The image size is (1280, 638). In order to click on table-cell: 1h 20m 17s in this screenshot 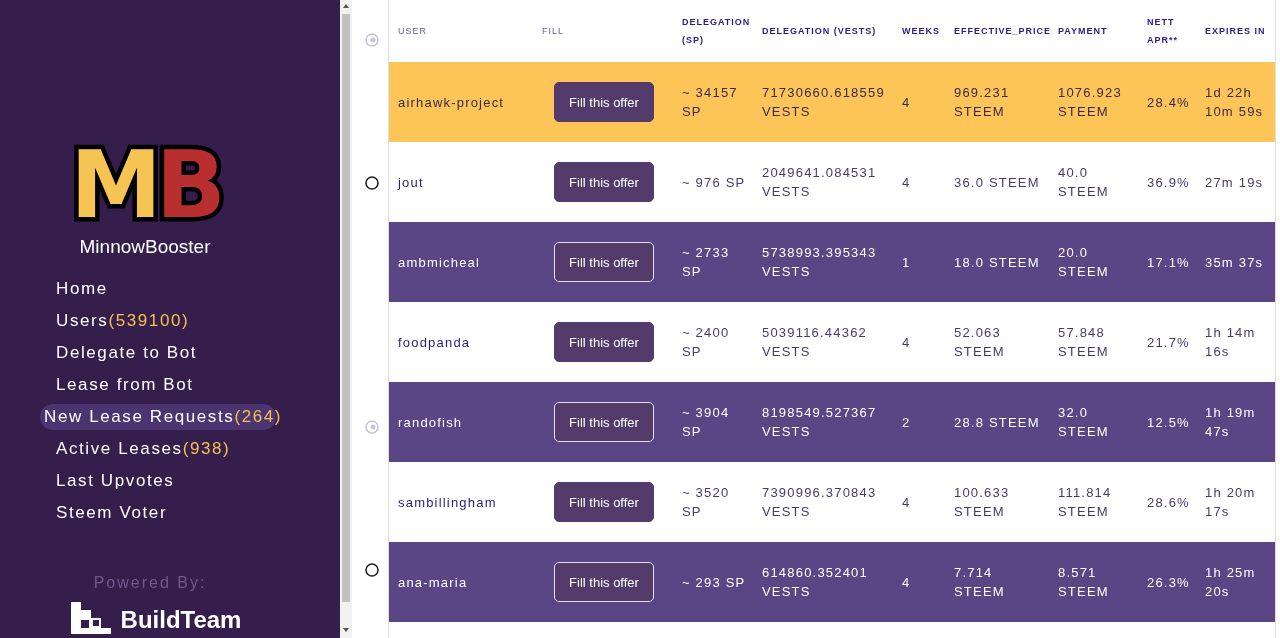, I will do `click(1235, 502)`.